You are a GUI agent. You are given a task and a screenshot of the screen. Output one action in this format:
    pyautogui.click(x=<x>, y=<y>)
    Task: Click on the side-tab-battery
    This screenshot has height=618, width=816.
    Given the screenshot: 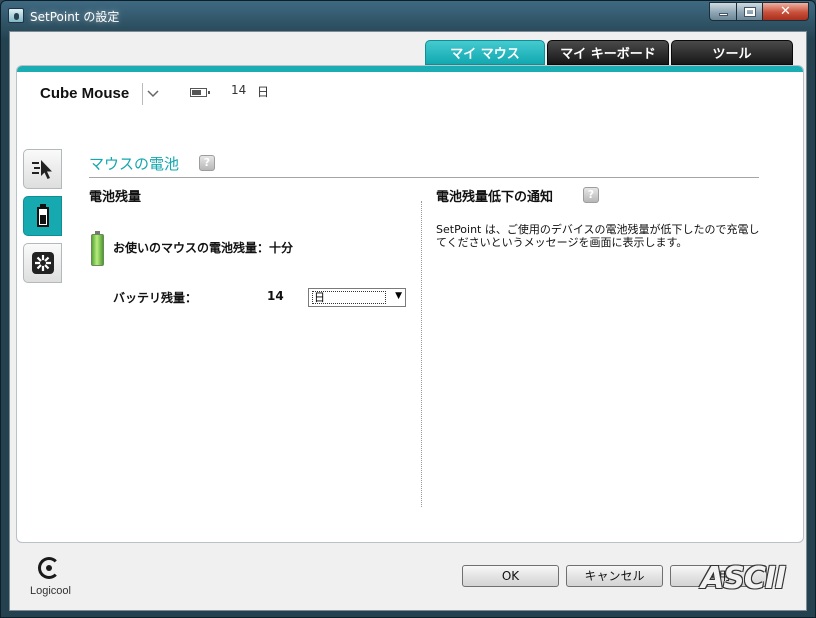 What is the action you would take?
    pyautogui.click(x=42, y=216)
    